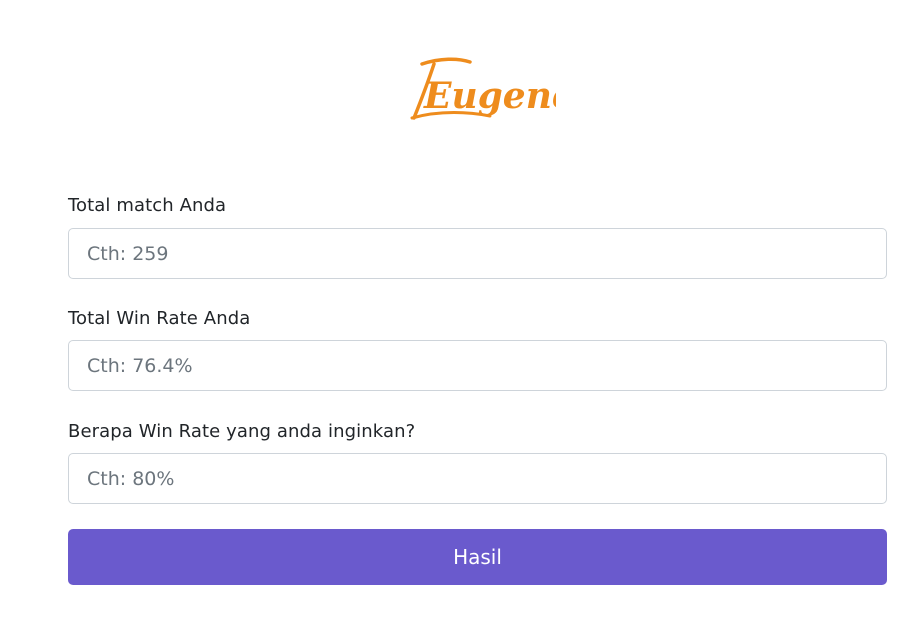  I want to click on brand-logo: Eugene, so click(478, 90).